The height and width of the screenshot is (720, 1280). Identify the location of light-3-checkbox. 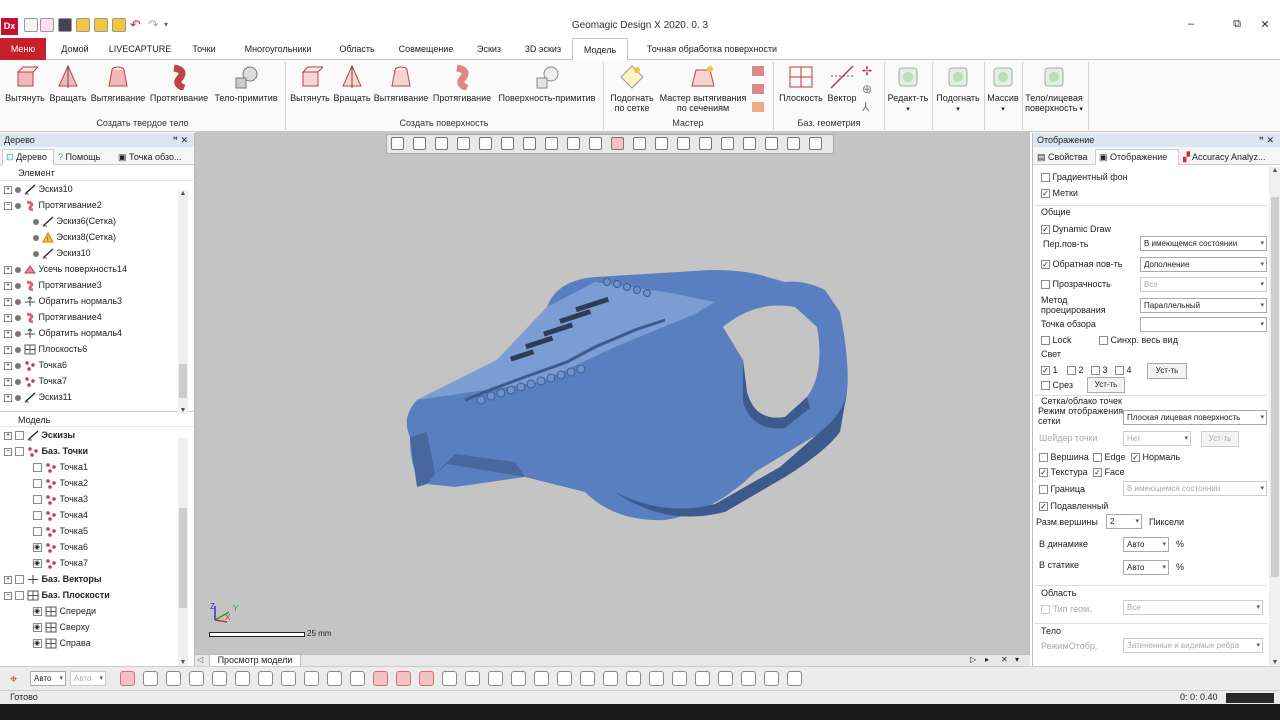
(1095, 371).